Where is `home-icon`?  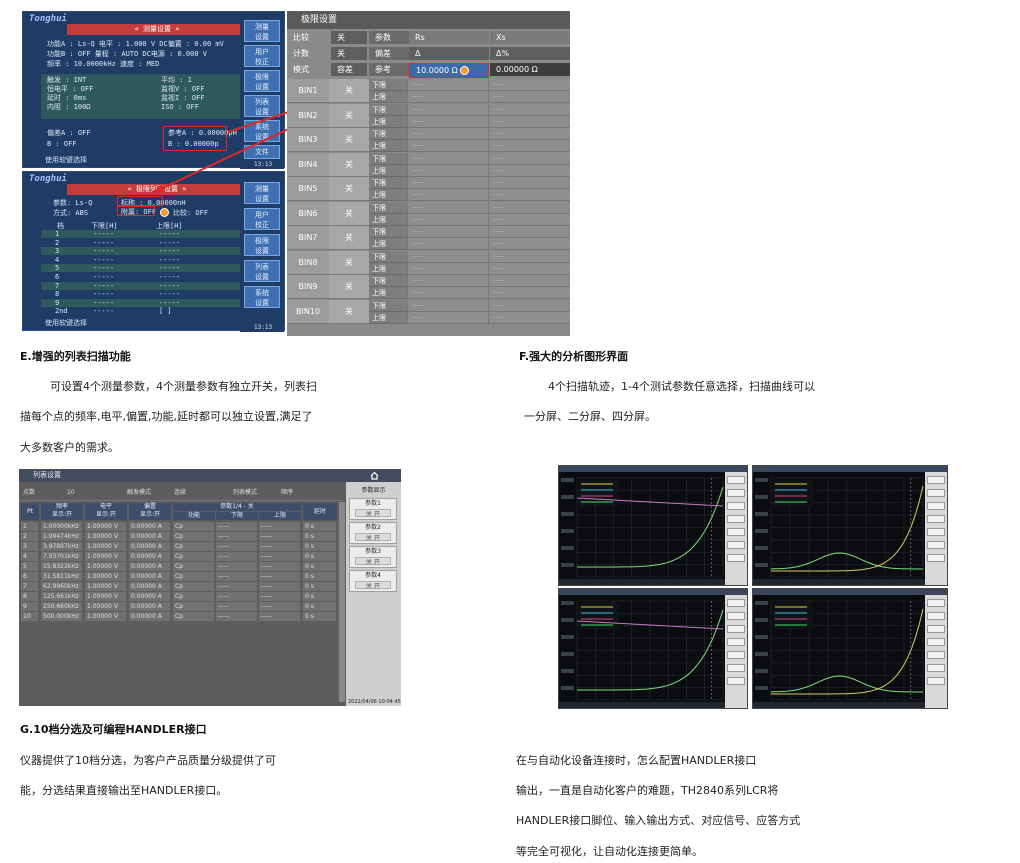
home-icon is located at coordinates (374, 475).